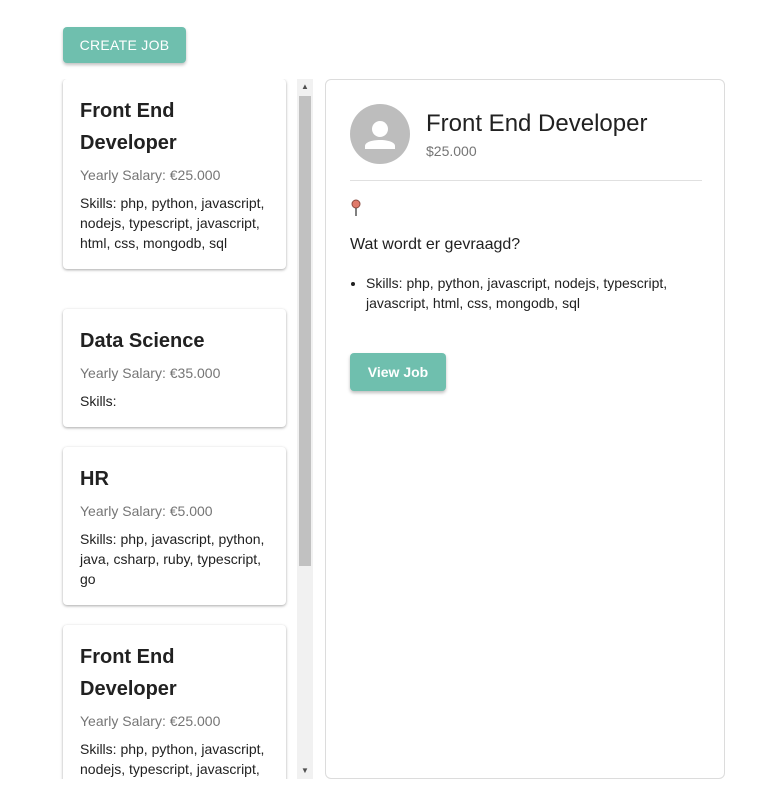  I want to click on job-skills: Skills:, so click(98, 401).